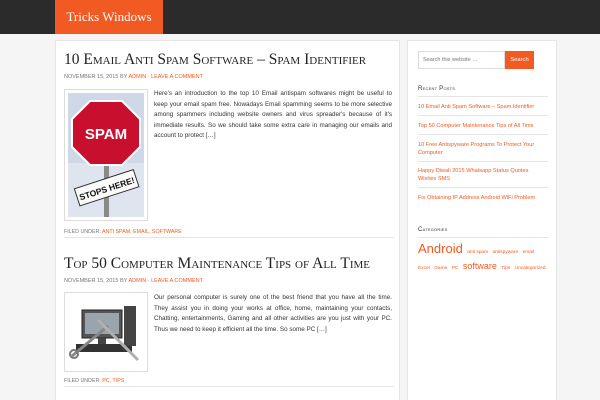 The height and width of the screenshot is (400, 600). What do you see at coordinates (109, 17) in the screenshot?
I see `site-logo: Tricks Windows` at bounding box center [109, 17].